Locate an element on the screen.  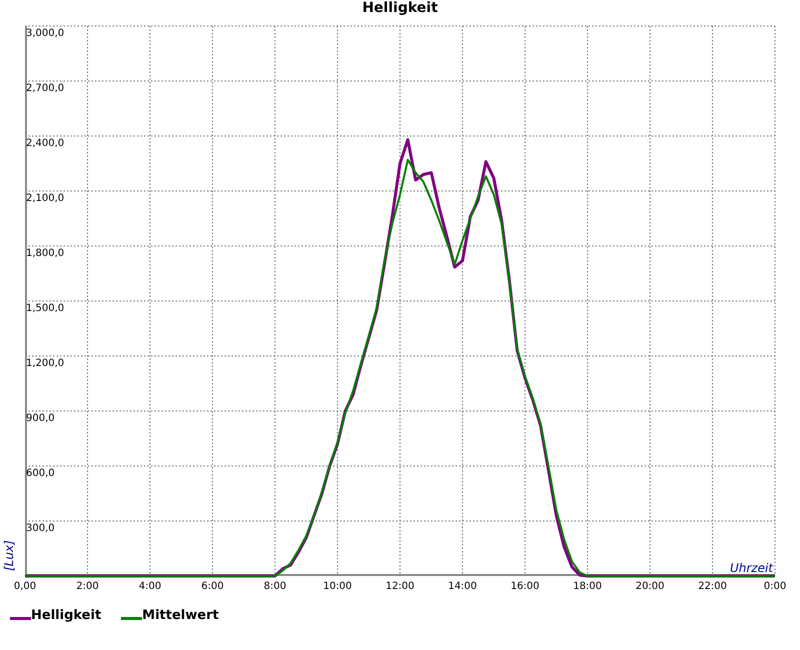
x-tick-label: 8:00 is located at coordinates (275, 586).